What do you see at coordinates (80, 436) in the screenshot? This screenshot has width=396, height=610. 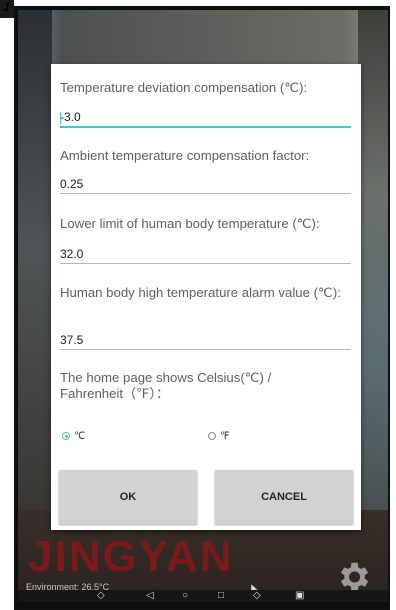 I see `celsius-radio-label: ℃` at bounding box center [80, 436].